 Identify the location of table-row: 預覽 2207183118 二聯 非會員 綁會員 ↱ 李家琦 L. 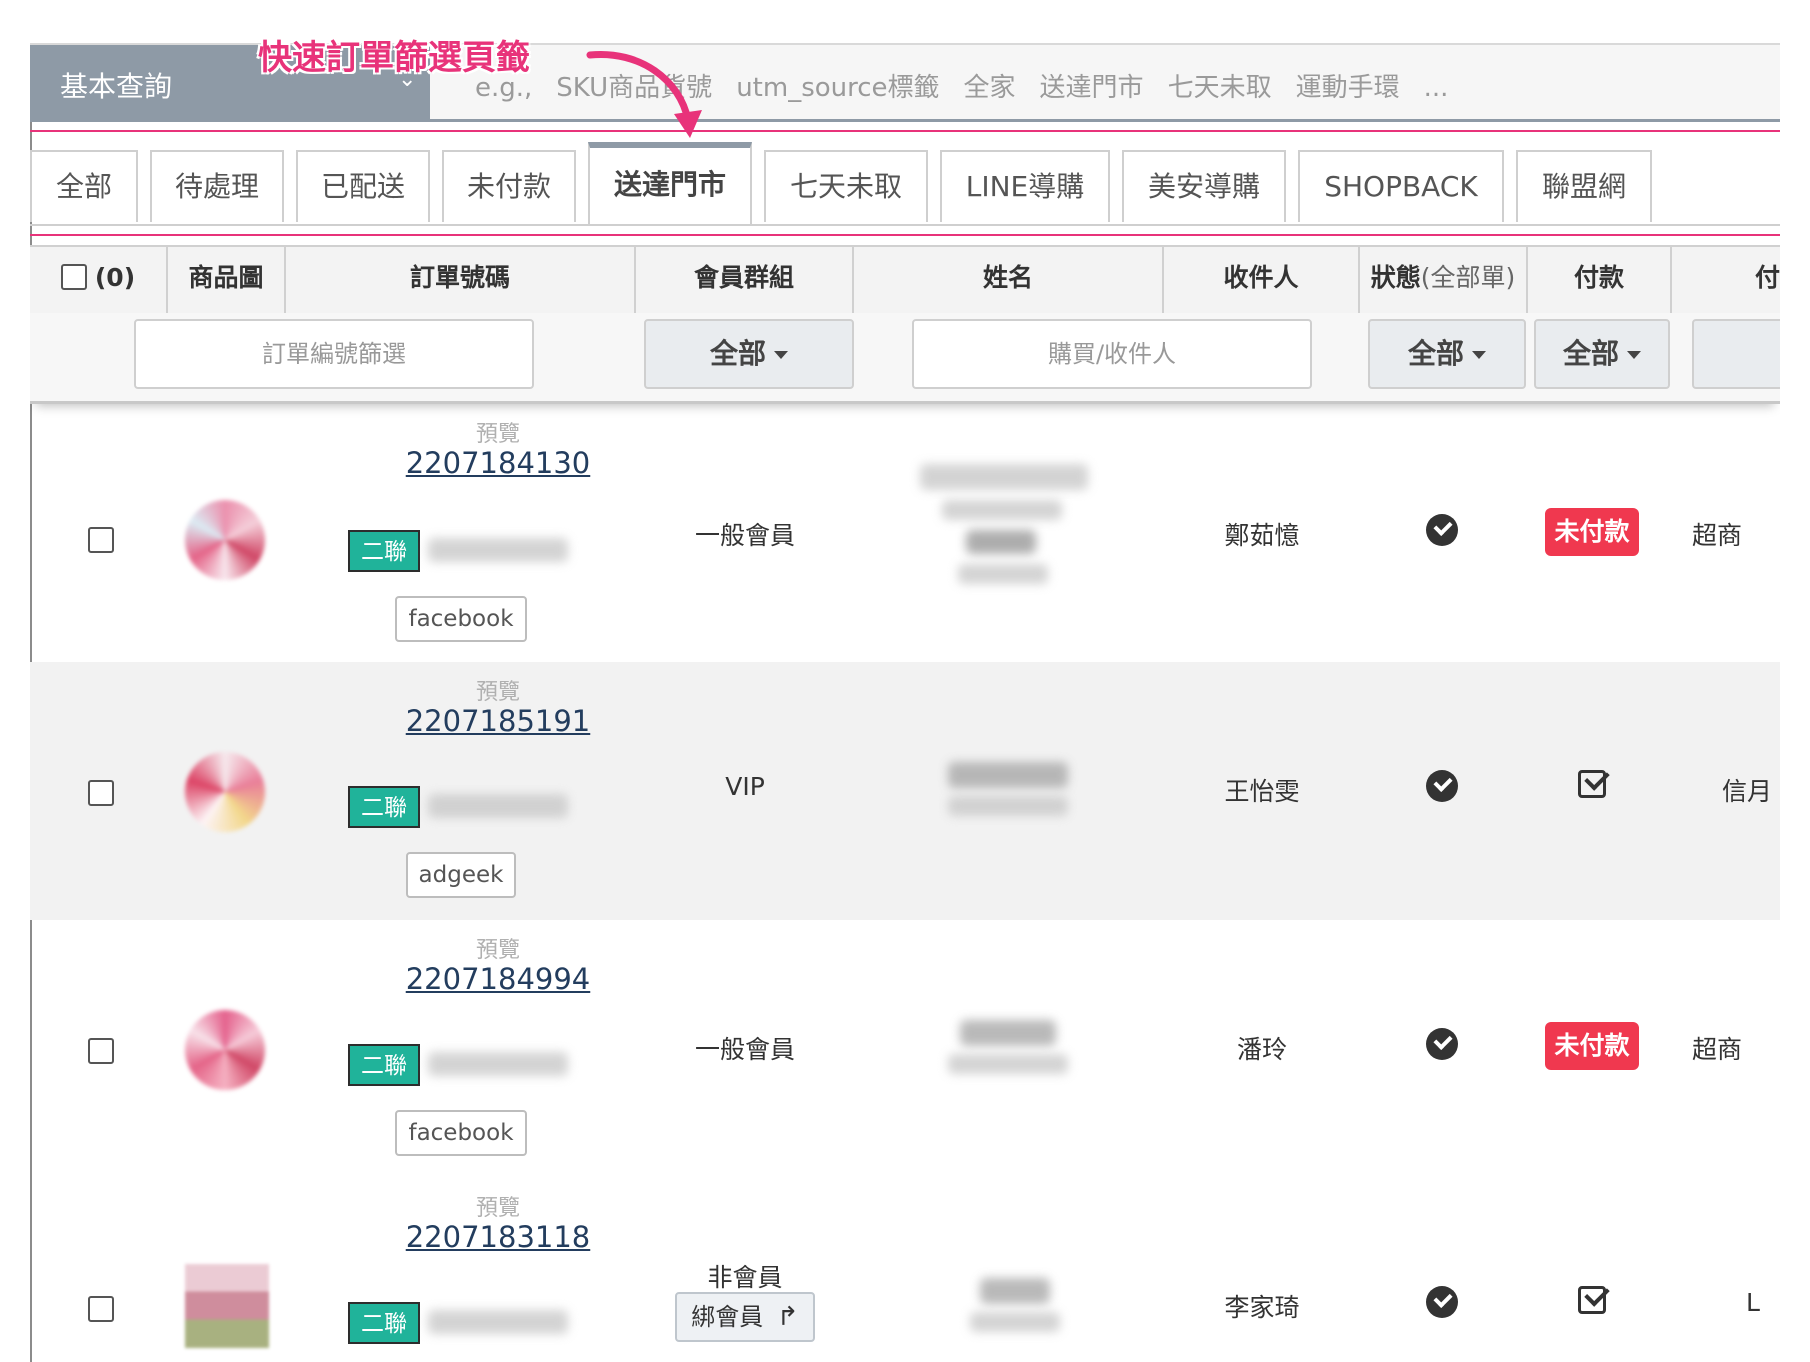
(905, 1270).